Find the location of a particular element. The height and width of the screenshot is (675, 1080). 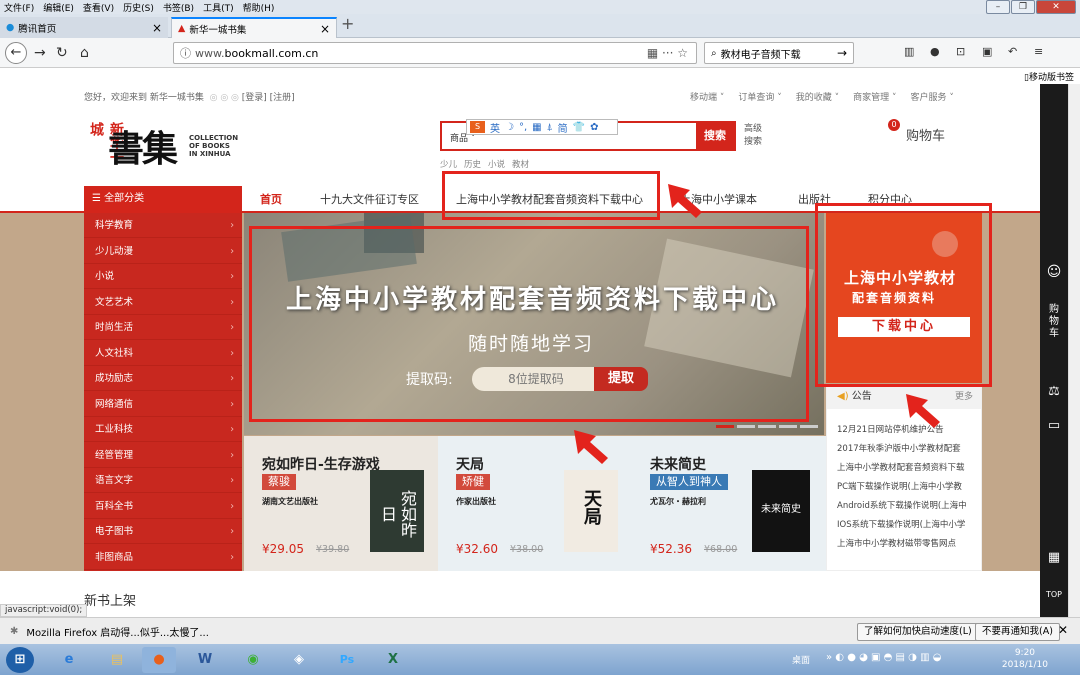

category-item: 文艺艺术 › is located at coordinates (163, 302).